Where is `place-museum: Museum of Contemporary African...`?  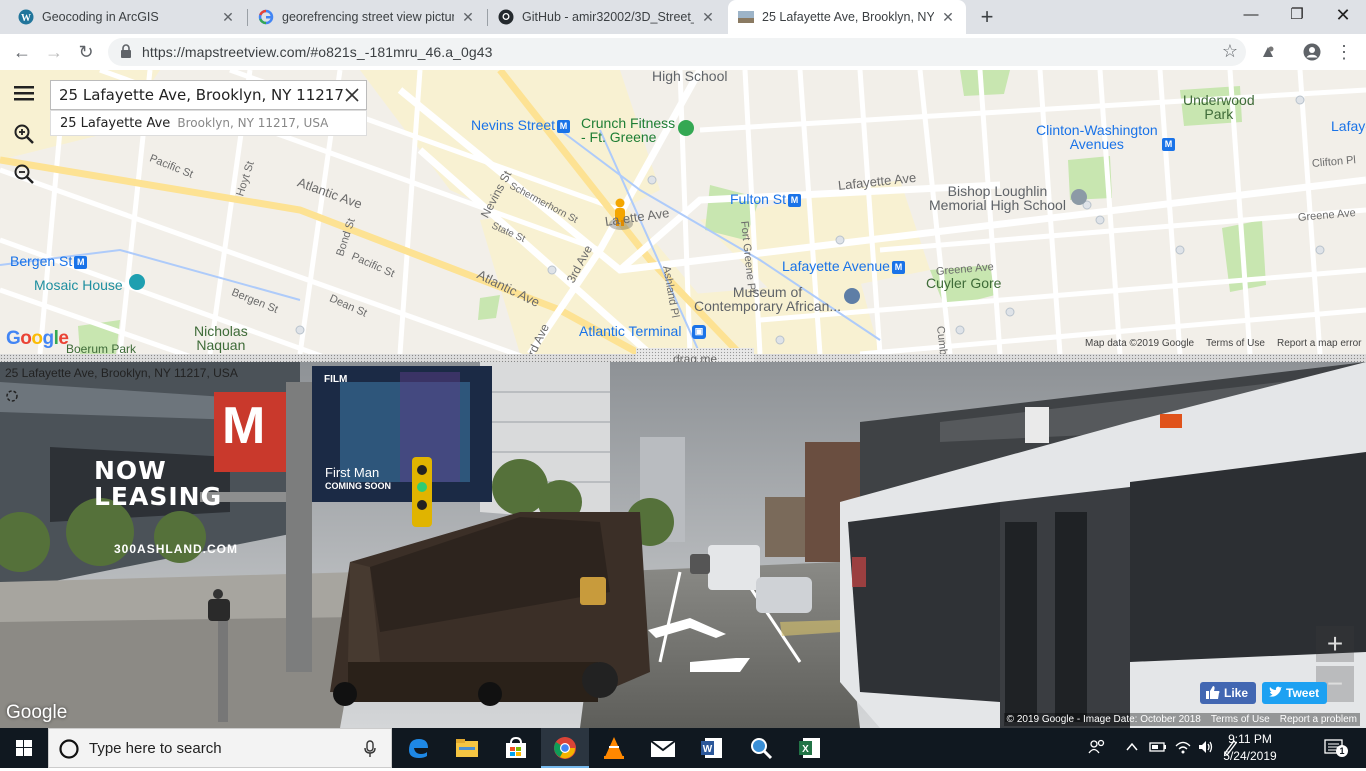
place-museum: Museum of Contemporary African... is located at coordinates (767, 299).